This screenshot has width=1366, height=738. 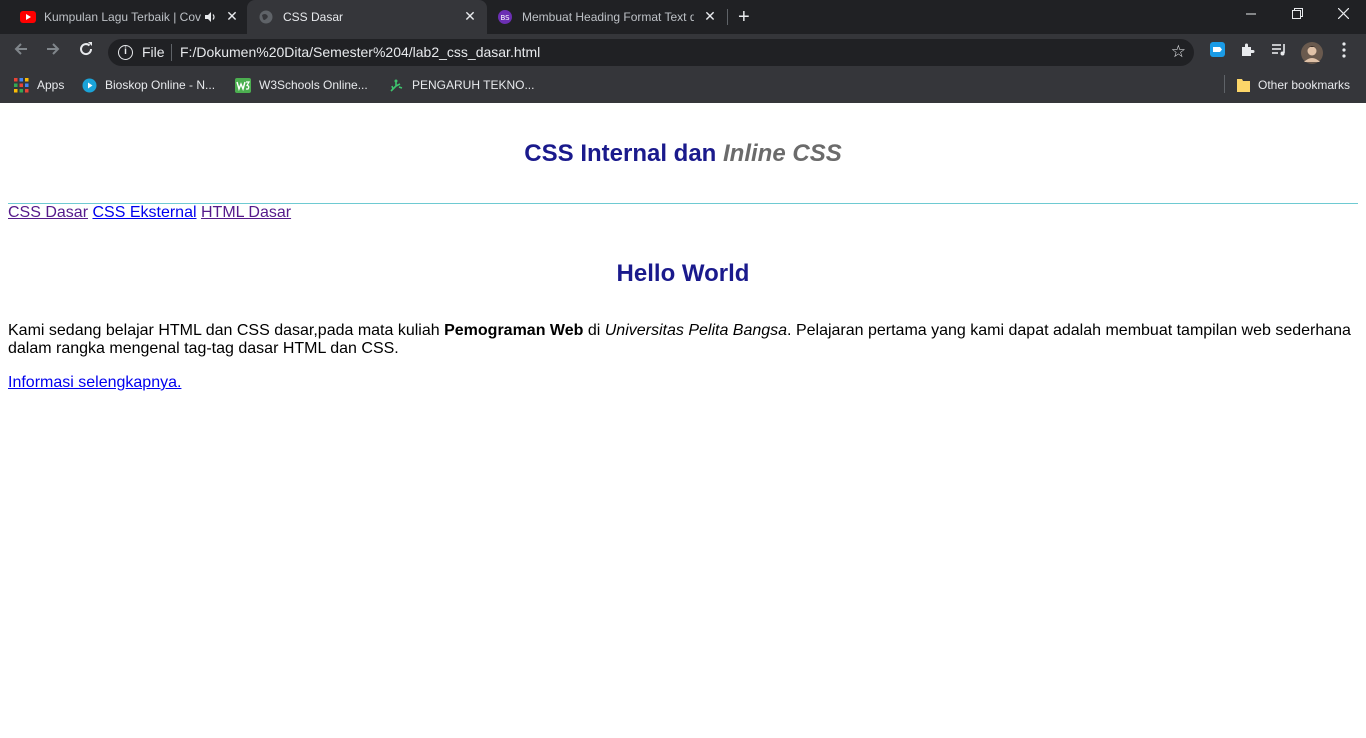 What do you see at coordinates (89, 85) in the screenshot?
I see `play-icon` at bounding box center [89, 85].